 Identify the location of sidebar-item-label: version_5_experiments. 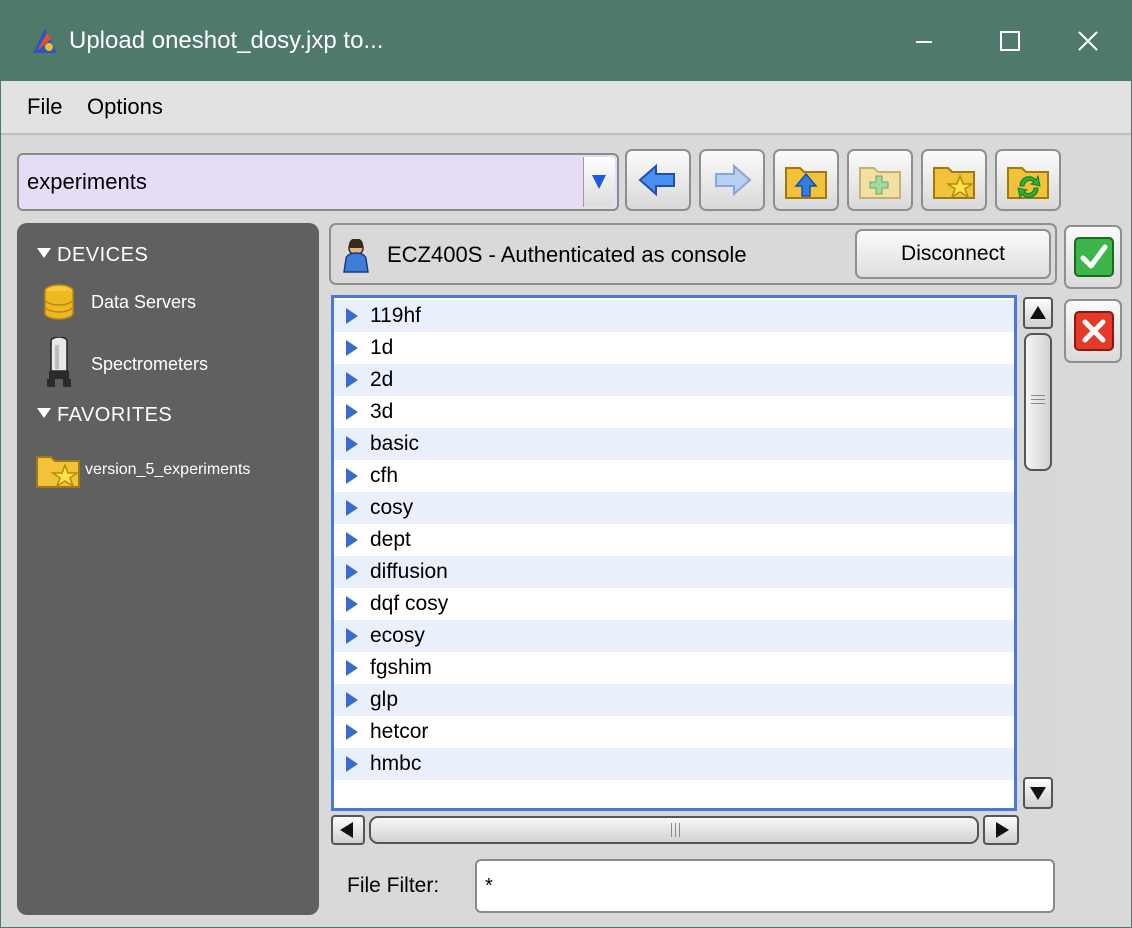
(168, 469).